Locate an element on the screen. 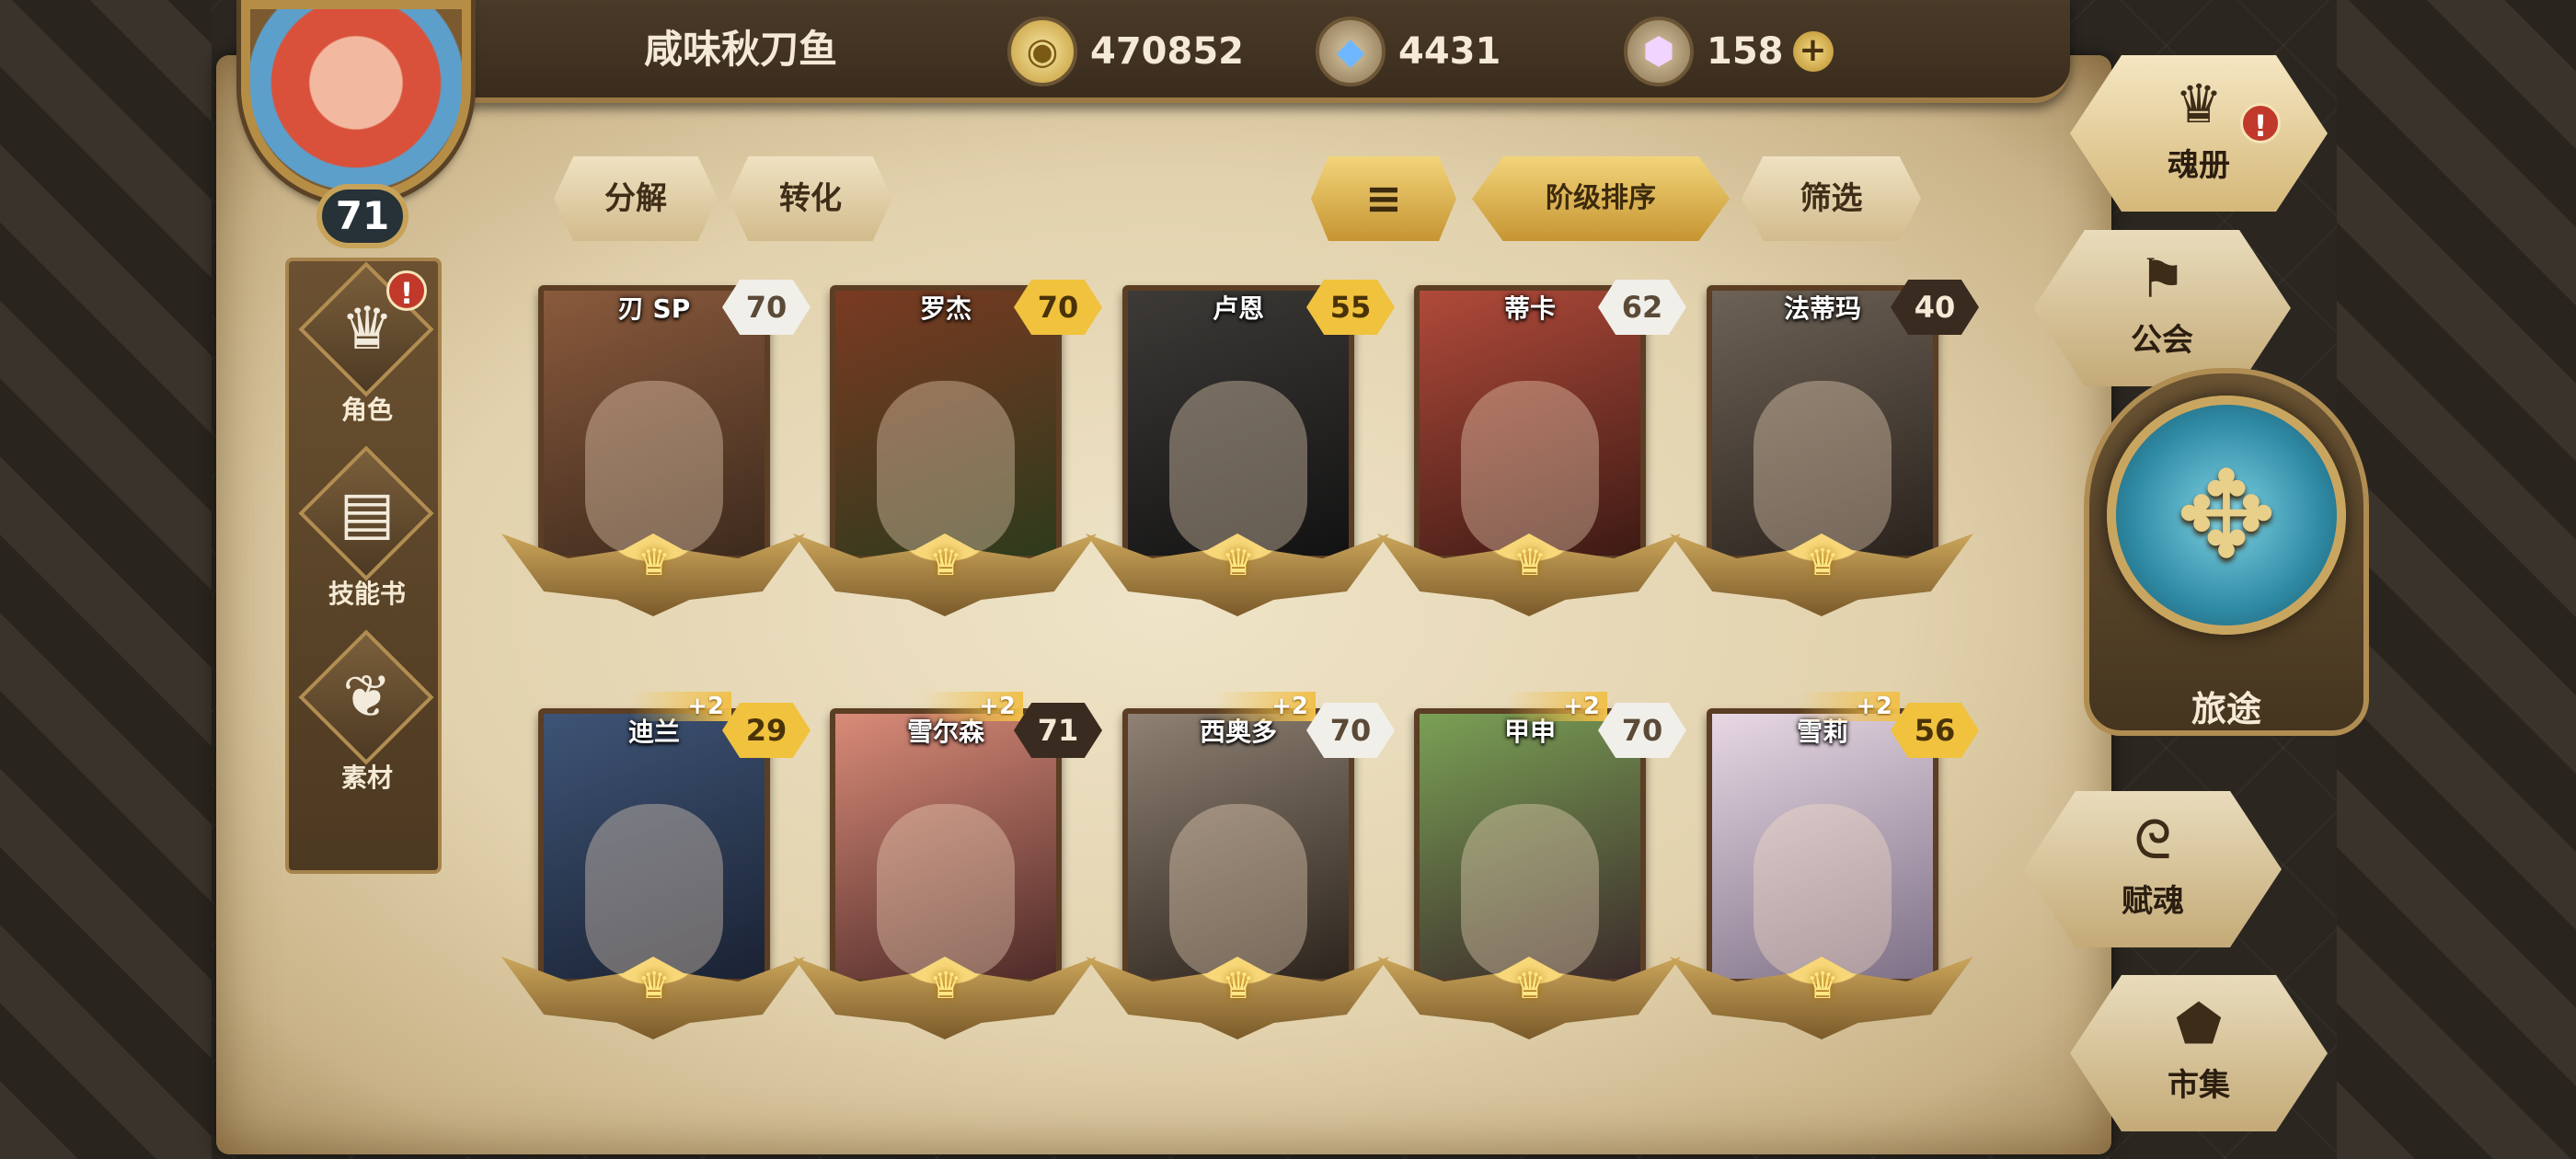 The height and width of the screenshot is (1159, 2576). hero-level-badge: 40 is located at coordinates (1935, 307).